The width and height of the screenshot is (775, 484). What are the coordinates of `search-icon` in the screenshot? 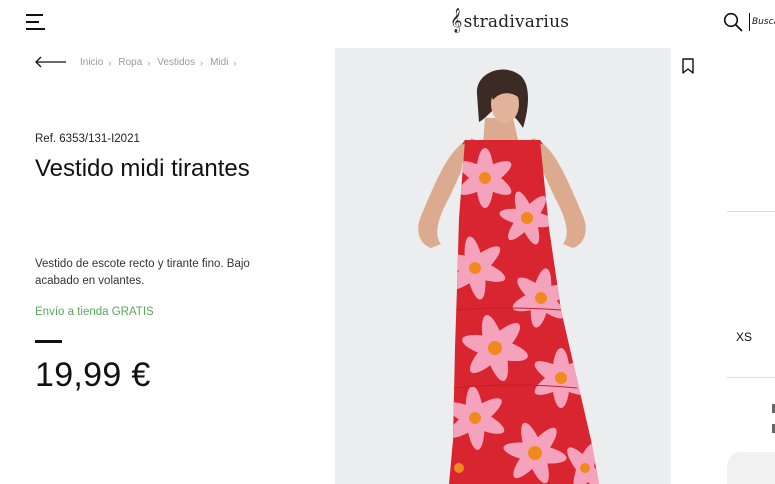 It's located at (733, 22).